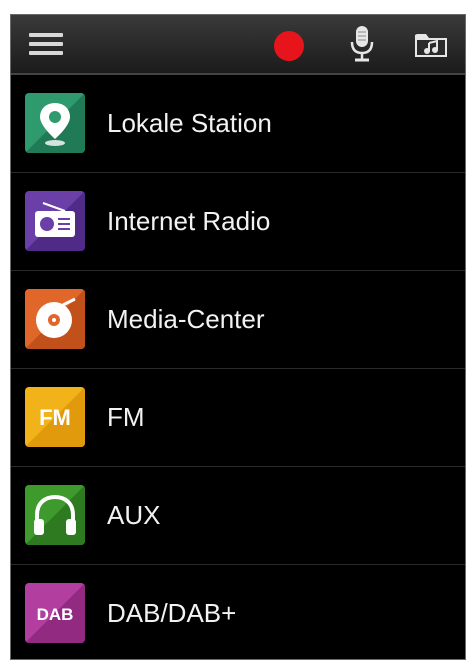 This screenshot has width=476, height=671. Describe the element at coordinates (186, 319) in the screenshot. I see `menu-item-label: Media-Center` at that location.